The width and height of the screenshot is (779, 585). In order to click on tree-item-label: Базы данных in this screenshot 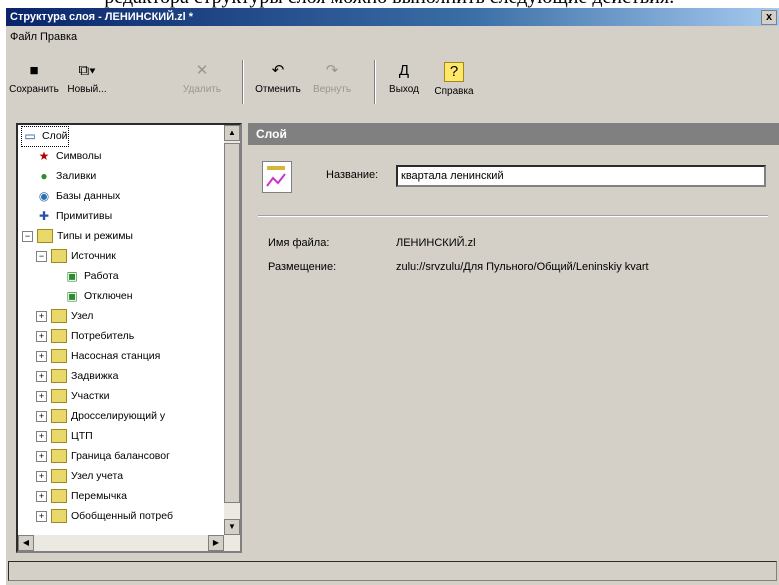, I will do `click(88, 196)`.